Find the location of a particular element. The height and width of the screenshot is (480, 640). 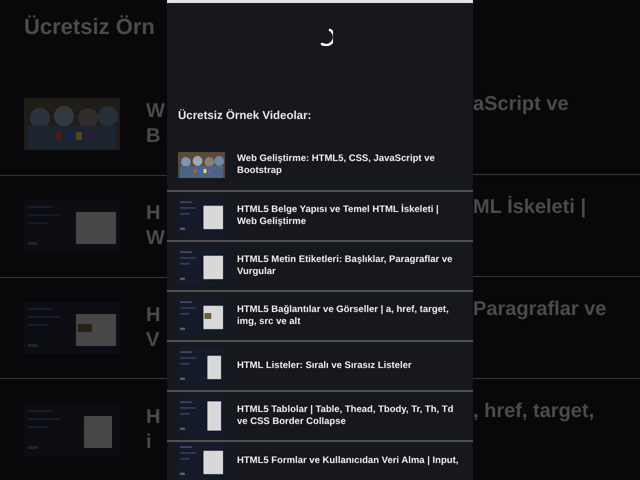

video-title: i is located at coordinates (149, 442).